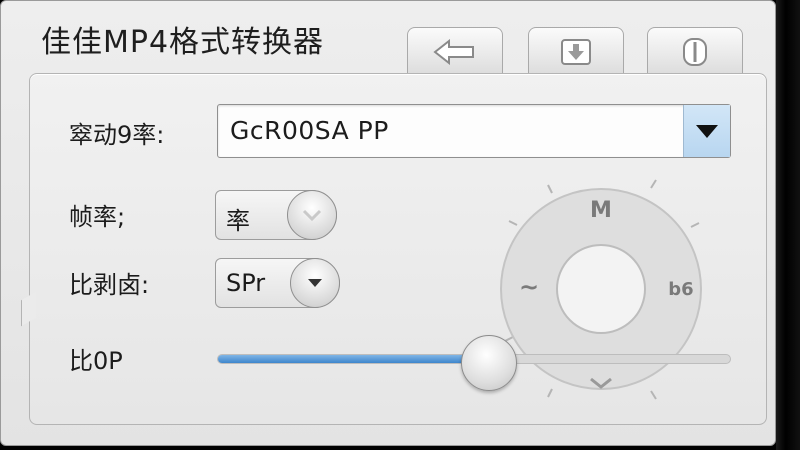 Image resolution: width=800 pixels, height=450 pixels. I want to click on ratio-dropdown-button, so click(315, 283).